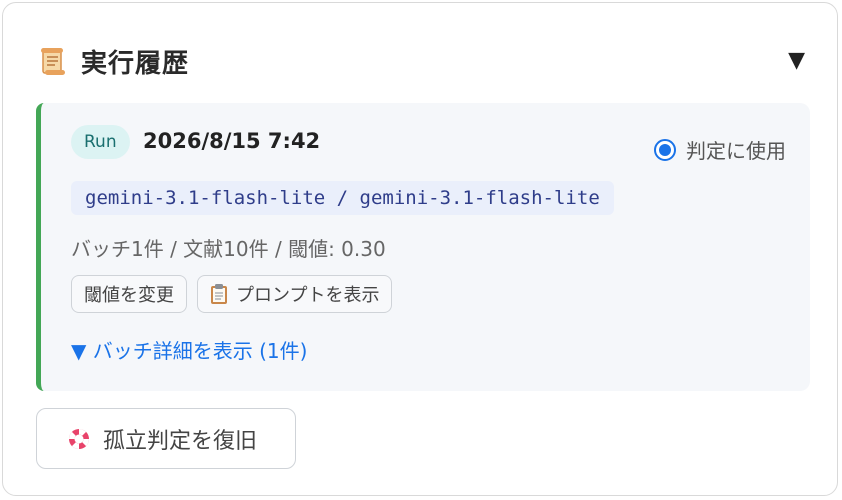 This screenshot has width=842, height=500. What do you see at coordinates (232, 141) in the screenshot?
I see `run-timestamp: 2026/8/15 7:42` at bounding box center [232, 141].